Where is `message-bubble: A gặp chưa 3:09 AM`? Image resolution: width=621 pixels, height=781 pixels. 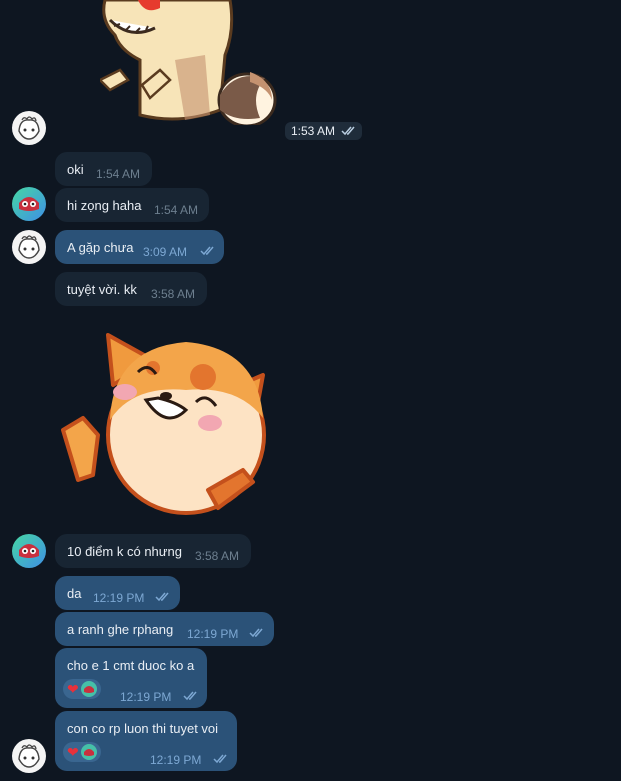
message-bubble: A gặp chưa 3:09 AM is located at coordinates (139, 247).